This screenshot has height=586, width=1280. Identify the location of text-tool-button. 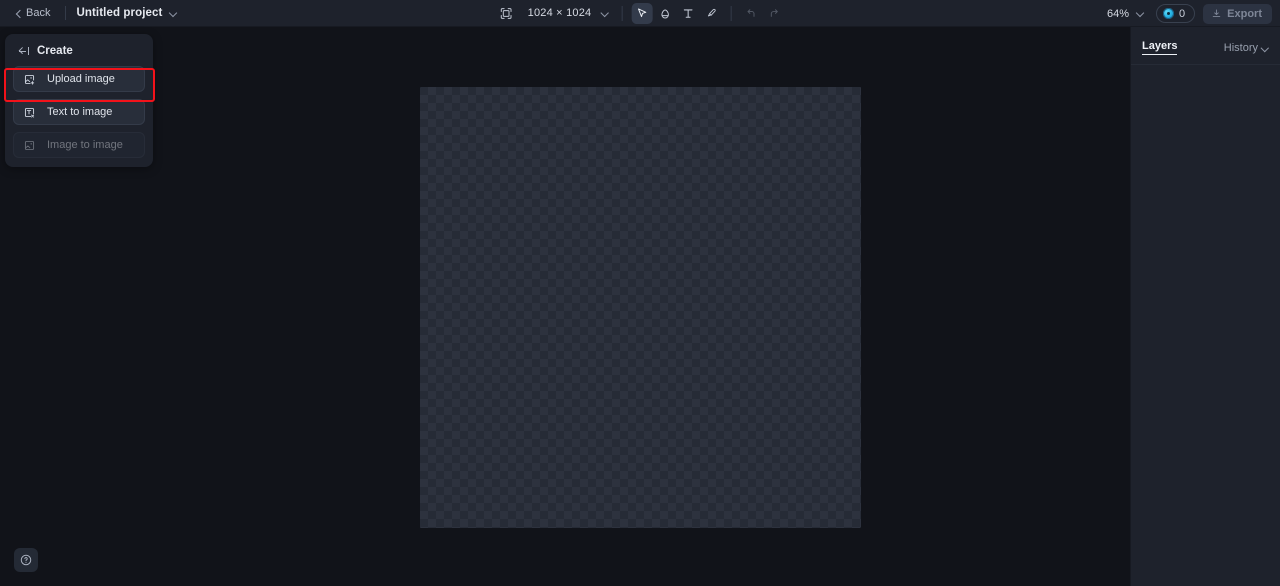
(687, 13).